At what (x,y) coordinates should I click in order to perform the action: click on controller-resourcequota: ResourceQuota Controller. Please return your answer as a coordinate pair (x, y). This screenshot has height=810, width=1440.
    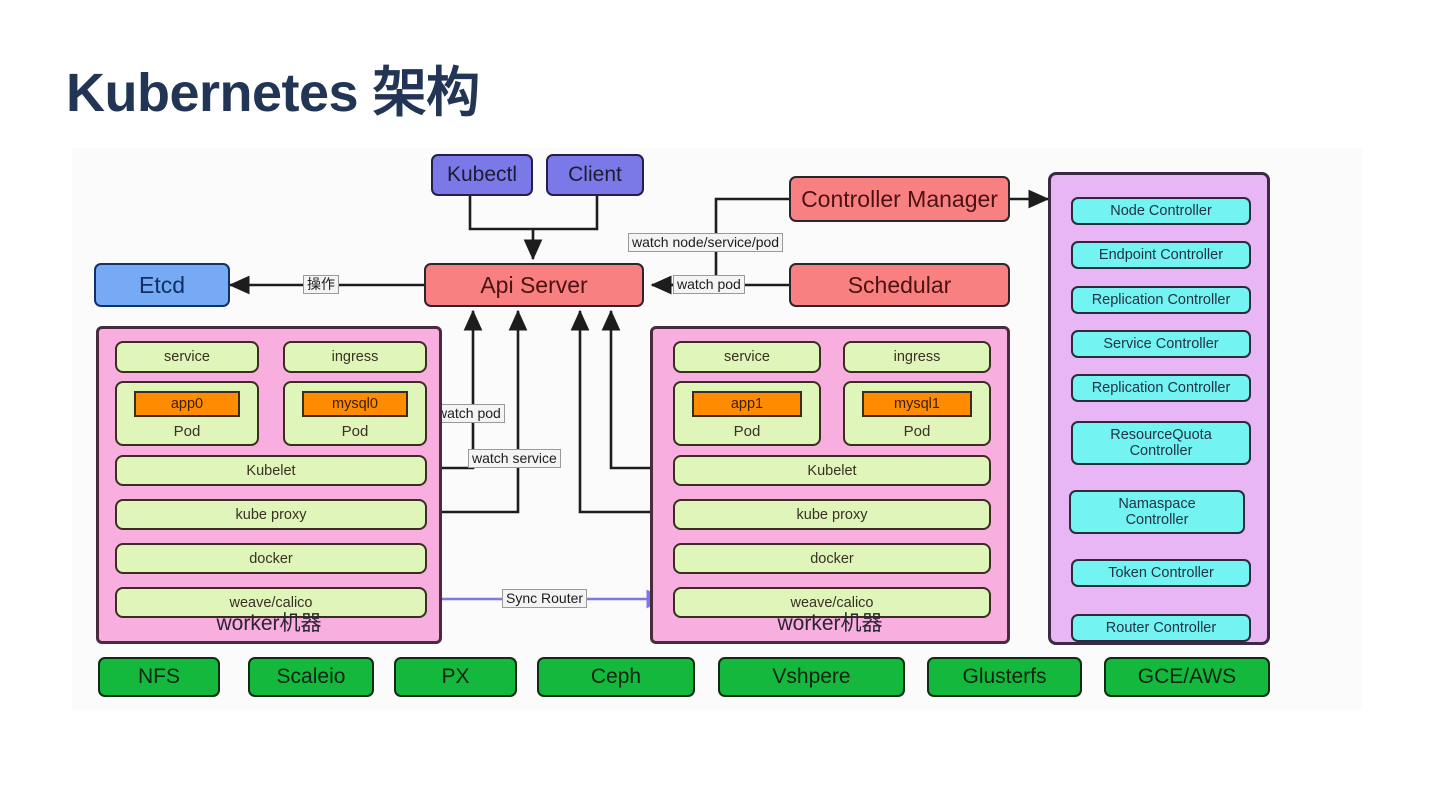
    Looking at the image, I should click on (1161, 443).